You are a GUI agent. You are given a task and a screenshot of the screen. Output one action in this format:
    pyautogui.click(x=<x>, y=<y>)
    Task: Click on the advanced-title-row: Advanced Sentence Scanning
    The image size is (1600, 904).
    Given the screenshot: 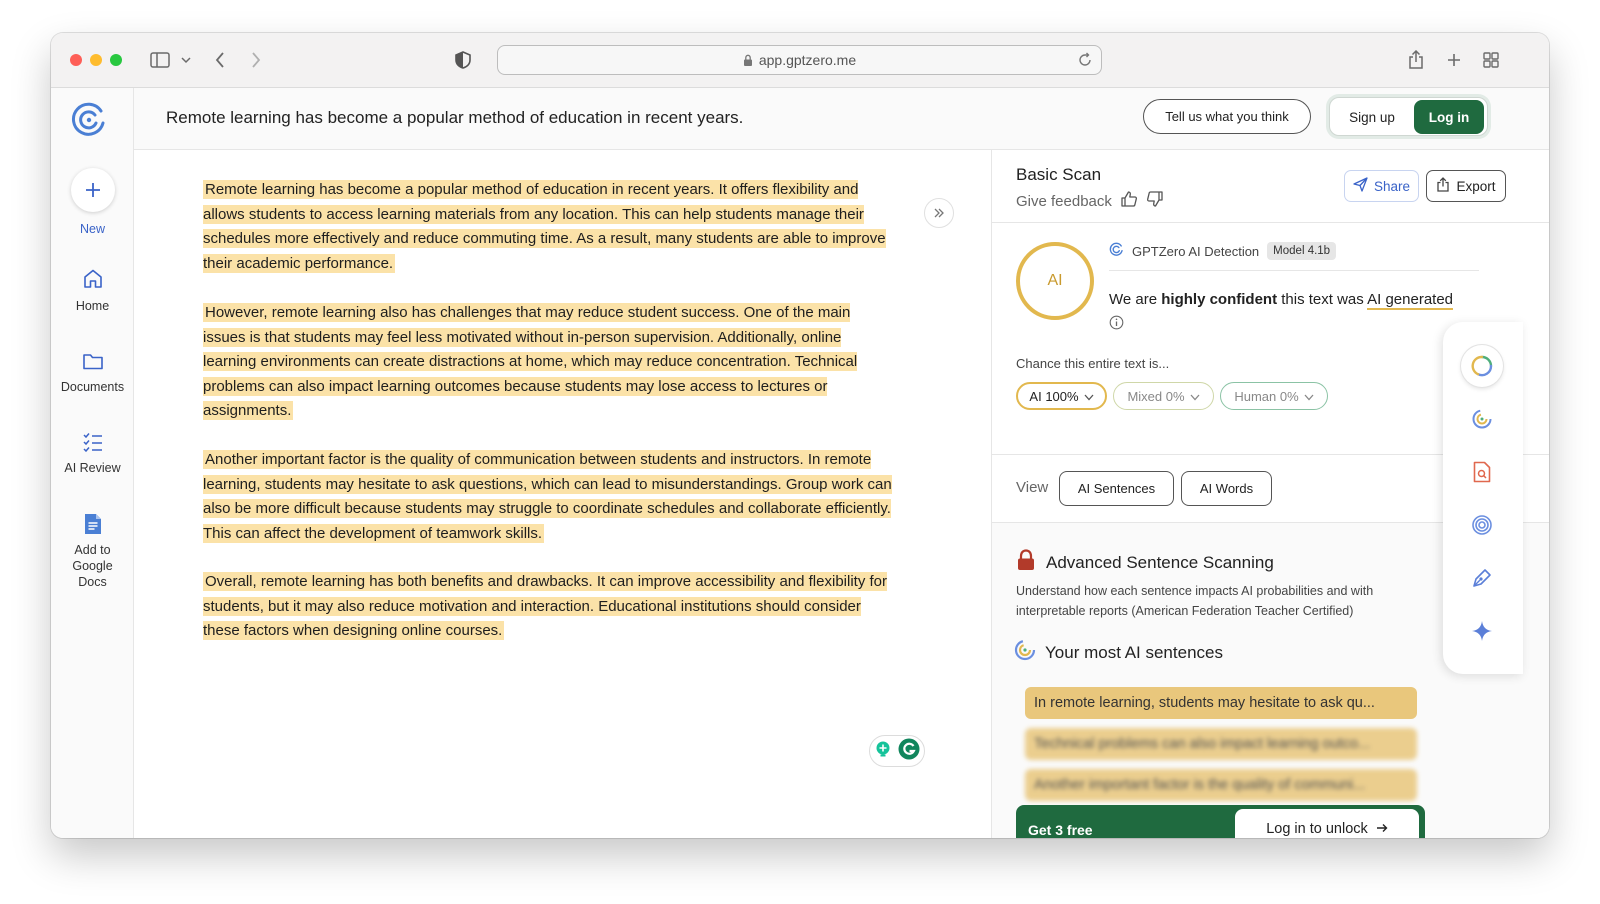 What is the action you would take?
    pyautogui.click(x=1145, y=562)
    